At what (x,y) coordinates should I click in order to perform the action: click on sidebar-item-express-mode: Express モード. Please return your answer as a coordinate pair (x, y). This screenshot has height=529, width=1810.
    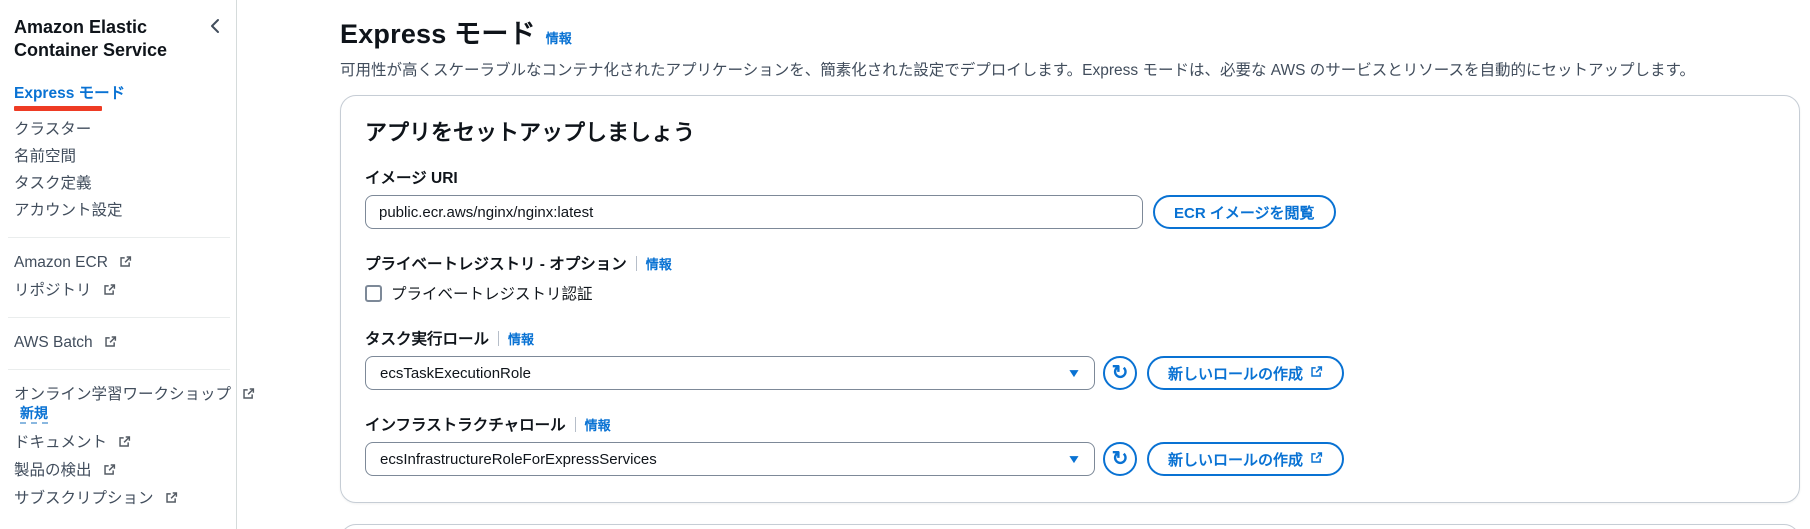
    Looking at the image, I should click on (120, 99).